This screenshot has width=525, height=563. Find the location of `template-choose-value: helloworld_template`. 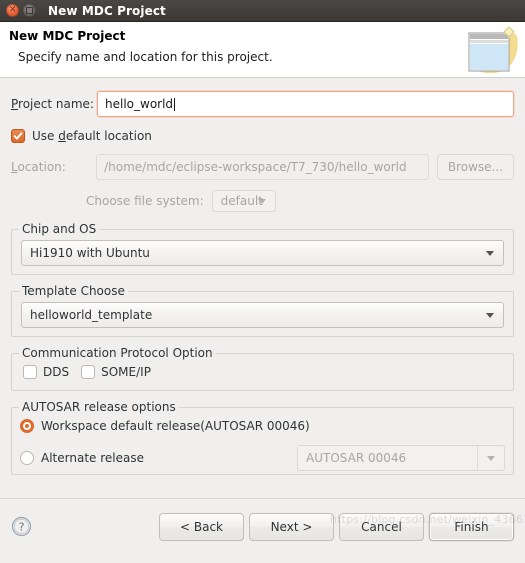

template-choose-value: helloworld_template is located at coordinates (91, 315).